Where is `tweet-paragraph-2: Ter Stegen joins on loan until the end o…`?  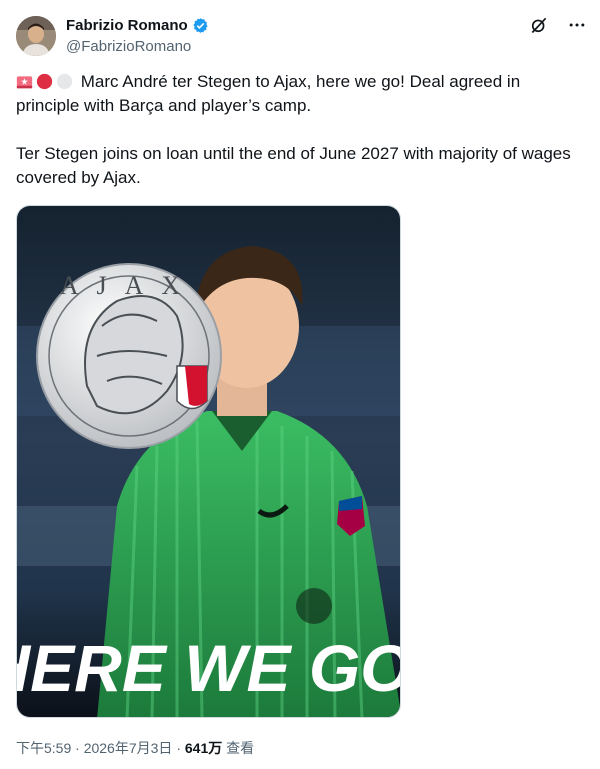
tweet-paragraph-2: Ter Stegen joins on loan until the end o… is located at coordinates (293, 165).